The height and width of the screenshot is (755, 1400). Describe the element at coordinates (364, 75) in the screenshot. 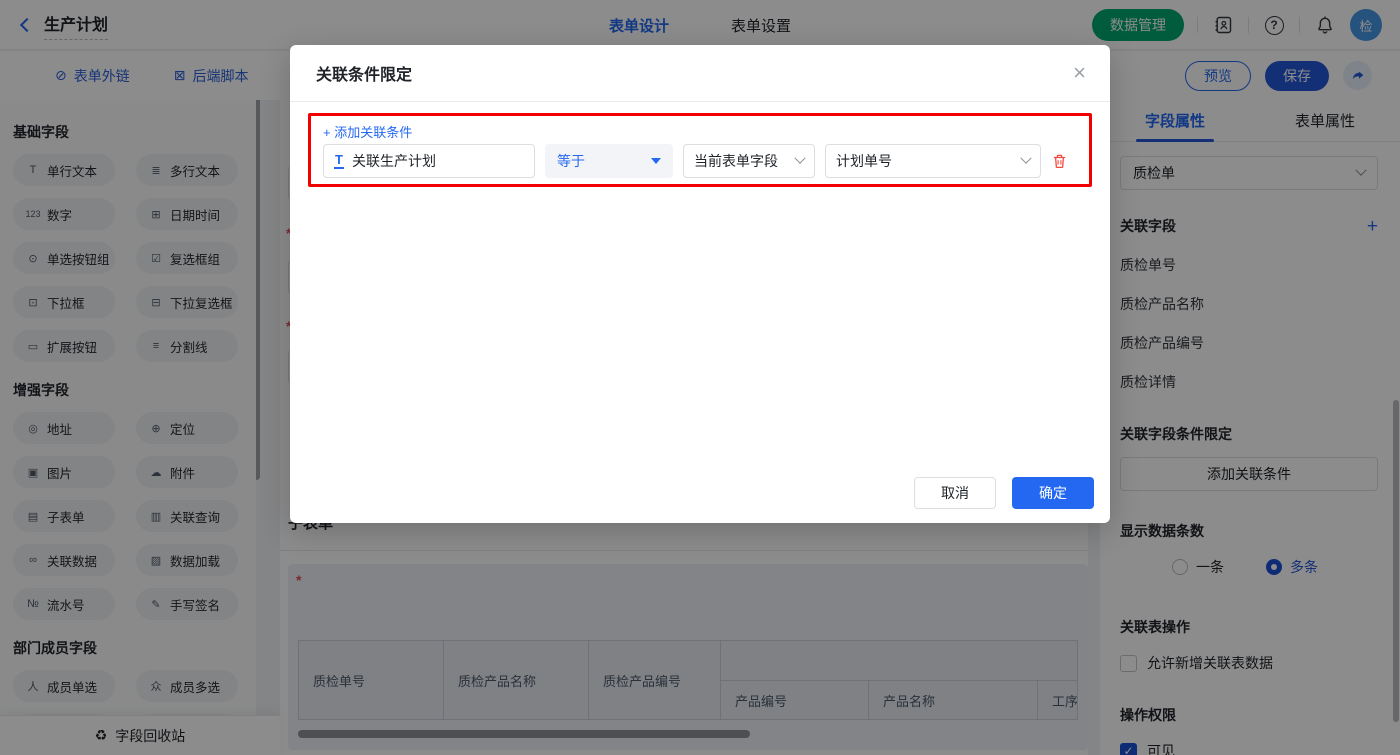

I see `modal-title: 关联条件限定` at that location.